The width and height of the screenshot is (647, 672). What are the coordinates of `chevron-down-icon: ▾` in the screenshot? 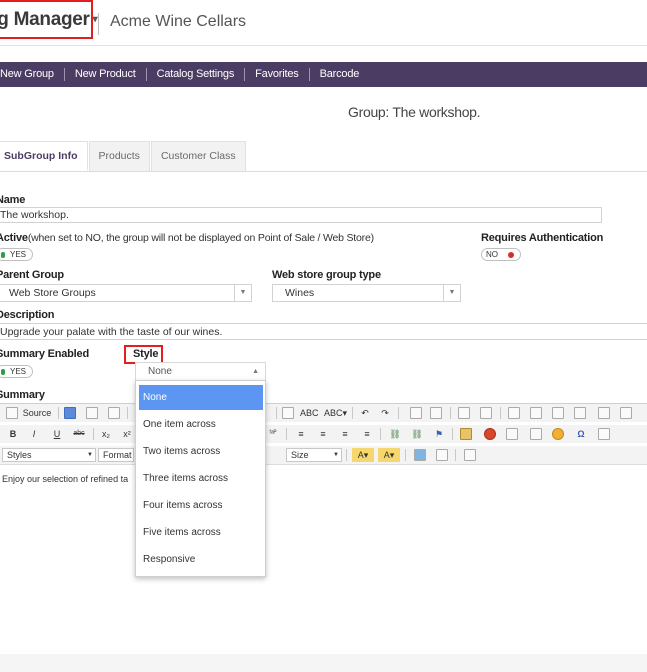 It's located at (95, 19).